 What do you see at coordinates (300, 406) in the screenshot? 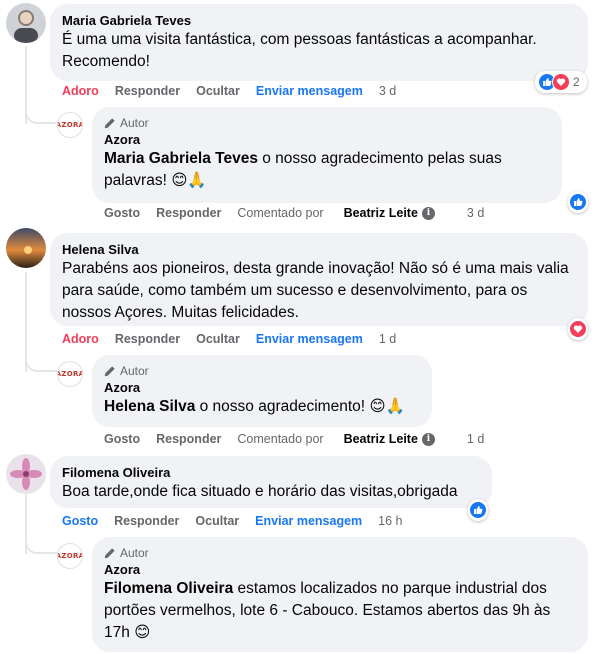
I see `reply-body: o nosso agradecimento! 😊🙏` at bounding box center [300, 406].